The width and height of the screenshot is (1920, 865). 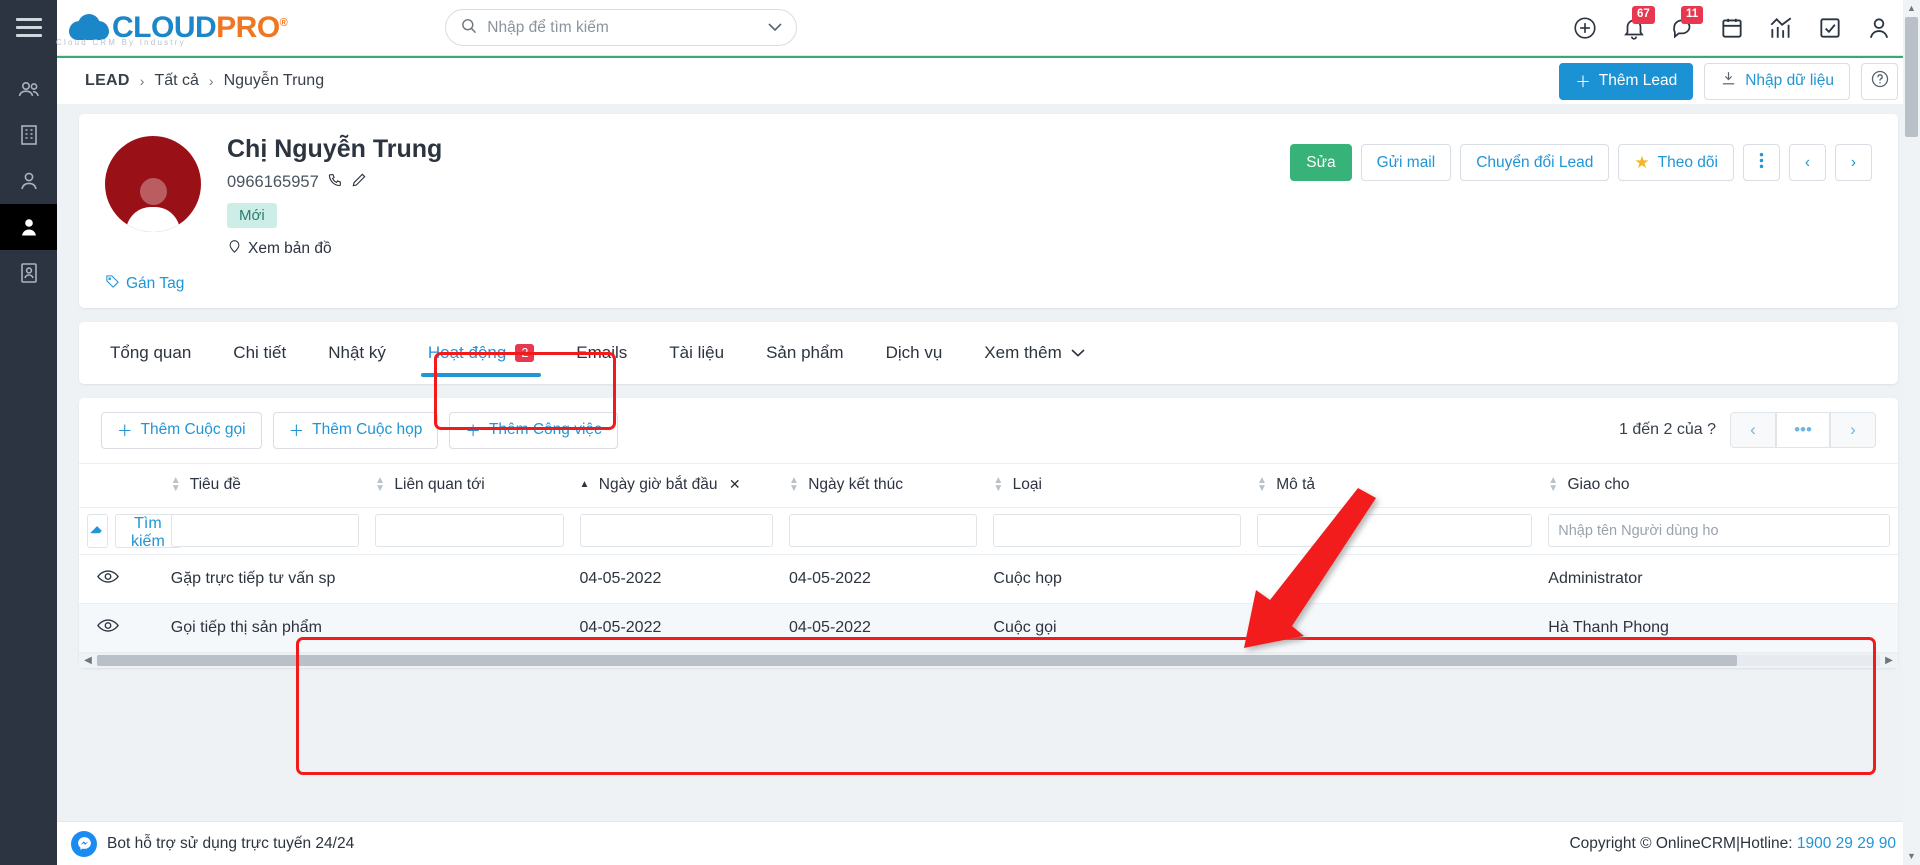 I want to click on column-label: Loại, so click(x=1027, y=484).